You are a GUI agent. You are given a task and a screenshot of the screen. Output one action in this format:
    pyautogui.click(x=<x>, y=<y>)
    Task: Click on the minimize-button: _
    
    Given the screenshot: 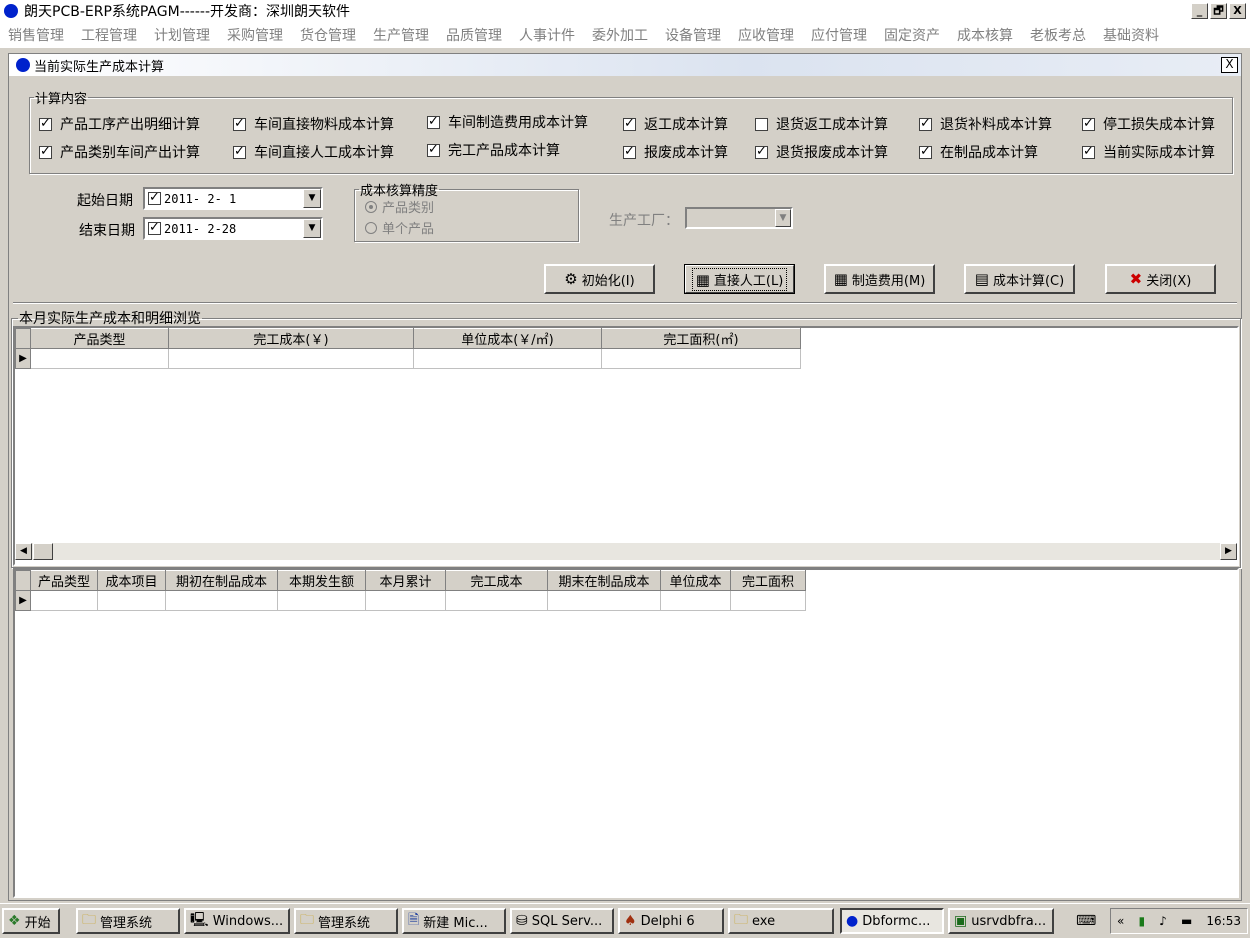 What is the action you would take?
    pyautogui.click(x=1199, y=11)
    